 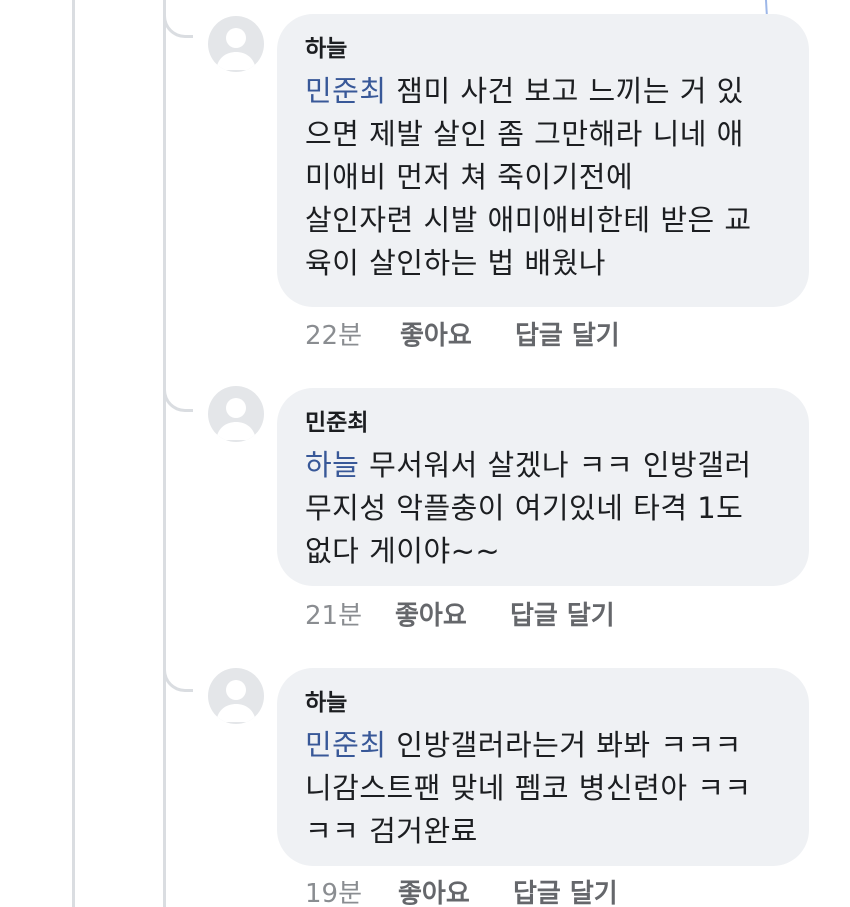 I want to click on comment-line: 민준최 잼미 사건 보고 느끼는 거 있, so click(x=544, y=91).